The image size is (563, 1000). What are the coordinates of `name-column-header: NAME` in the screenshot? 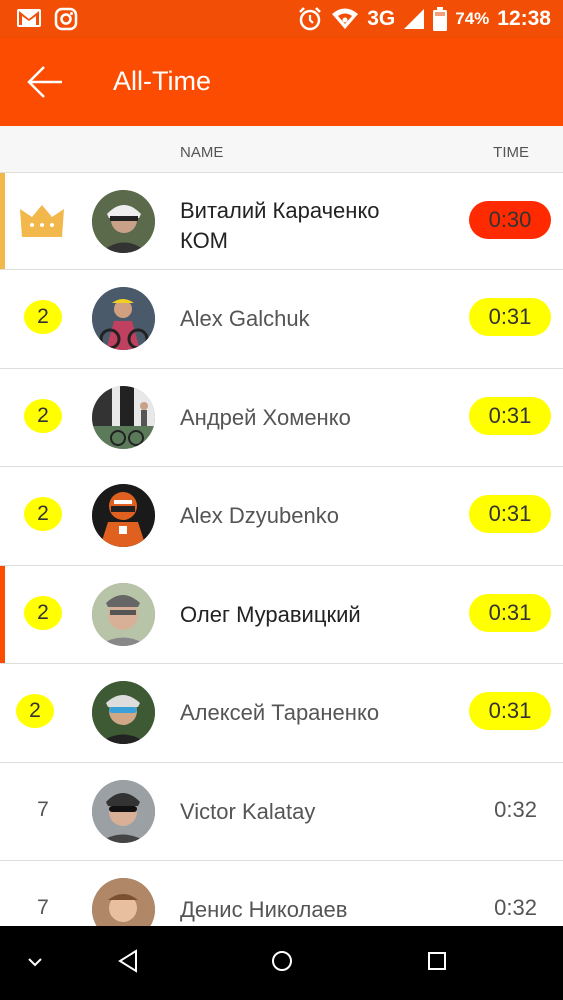 It's located at (202, 152).